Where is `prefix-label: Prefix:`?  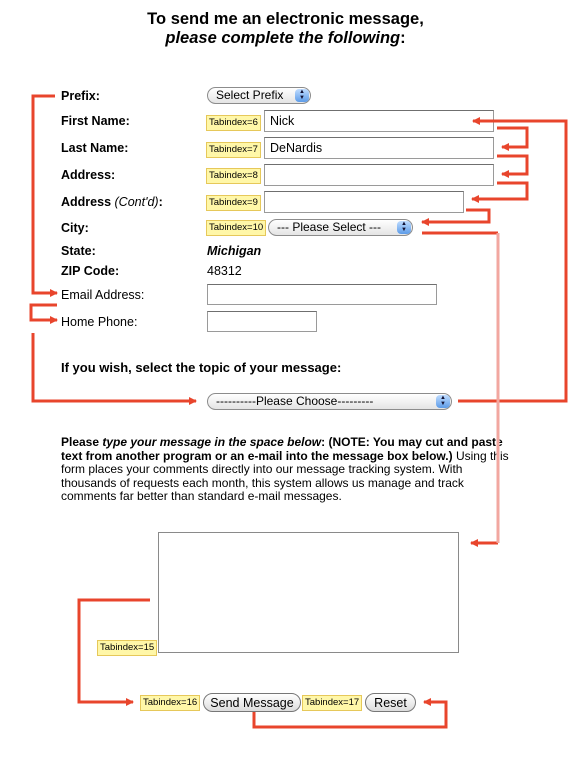 prefix-label: Prefix: is located at coordinates (80, 96).